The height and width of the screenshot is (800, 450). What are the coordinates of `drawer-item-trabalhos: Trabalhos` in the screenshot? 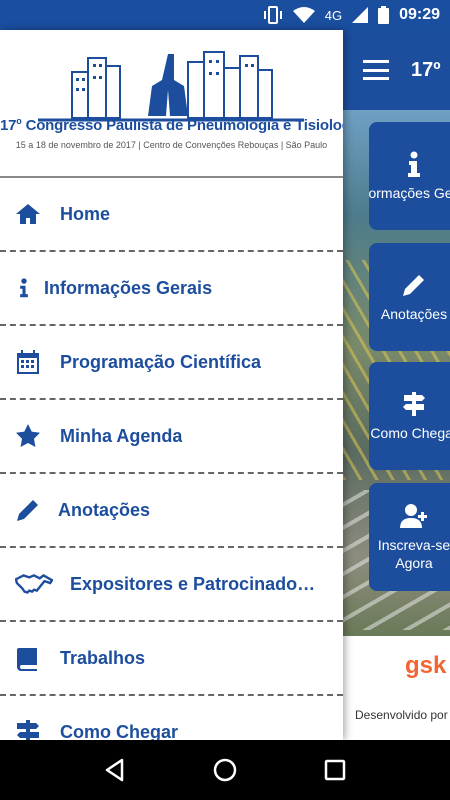 It's located at (171, 659).